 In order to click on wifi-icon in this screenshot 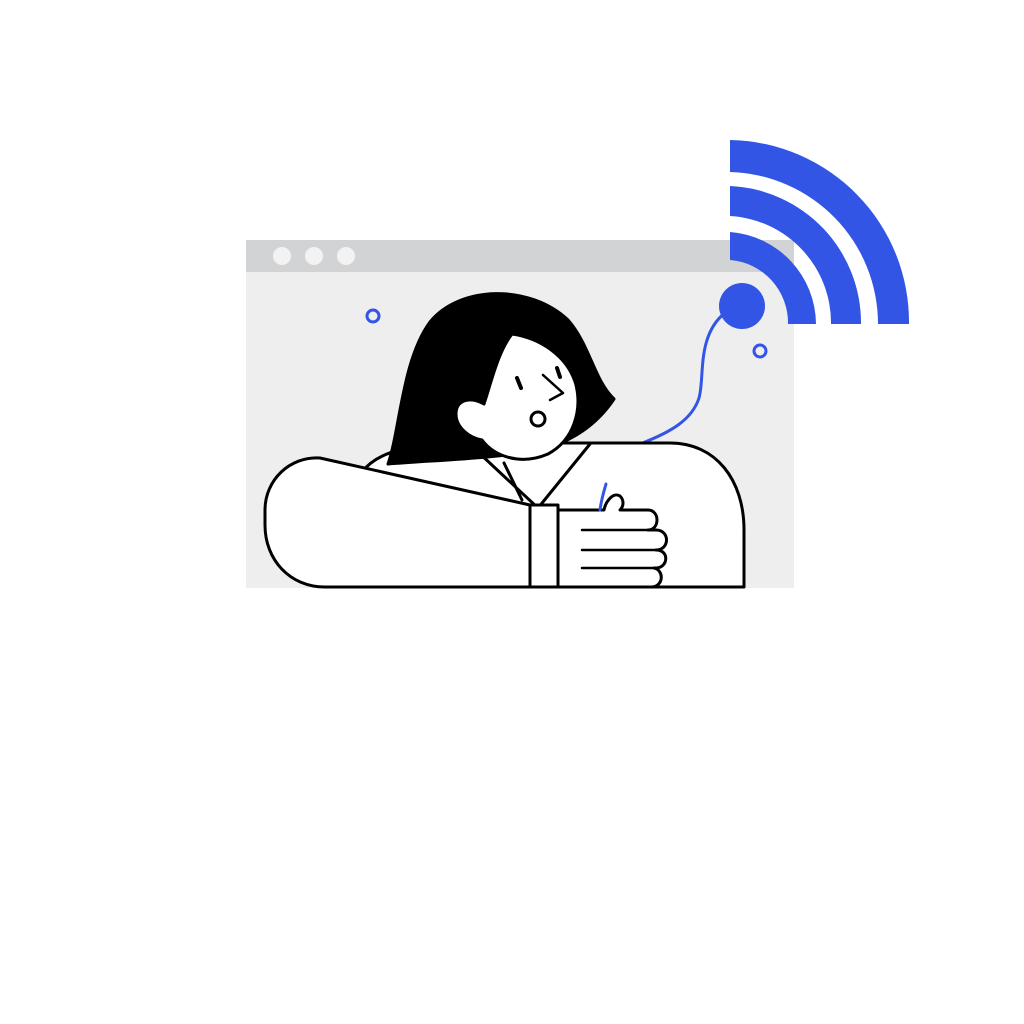, I will do `click(814, 234)`.